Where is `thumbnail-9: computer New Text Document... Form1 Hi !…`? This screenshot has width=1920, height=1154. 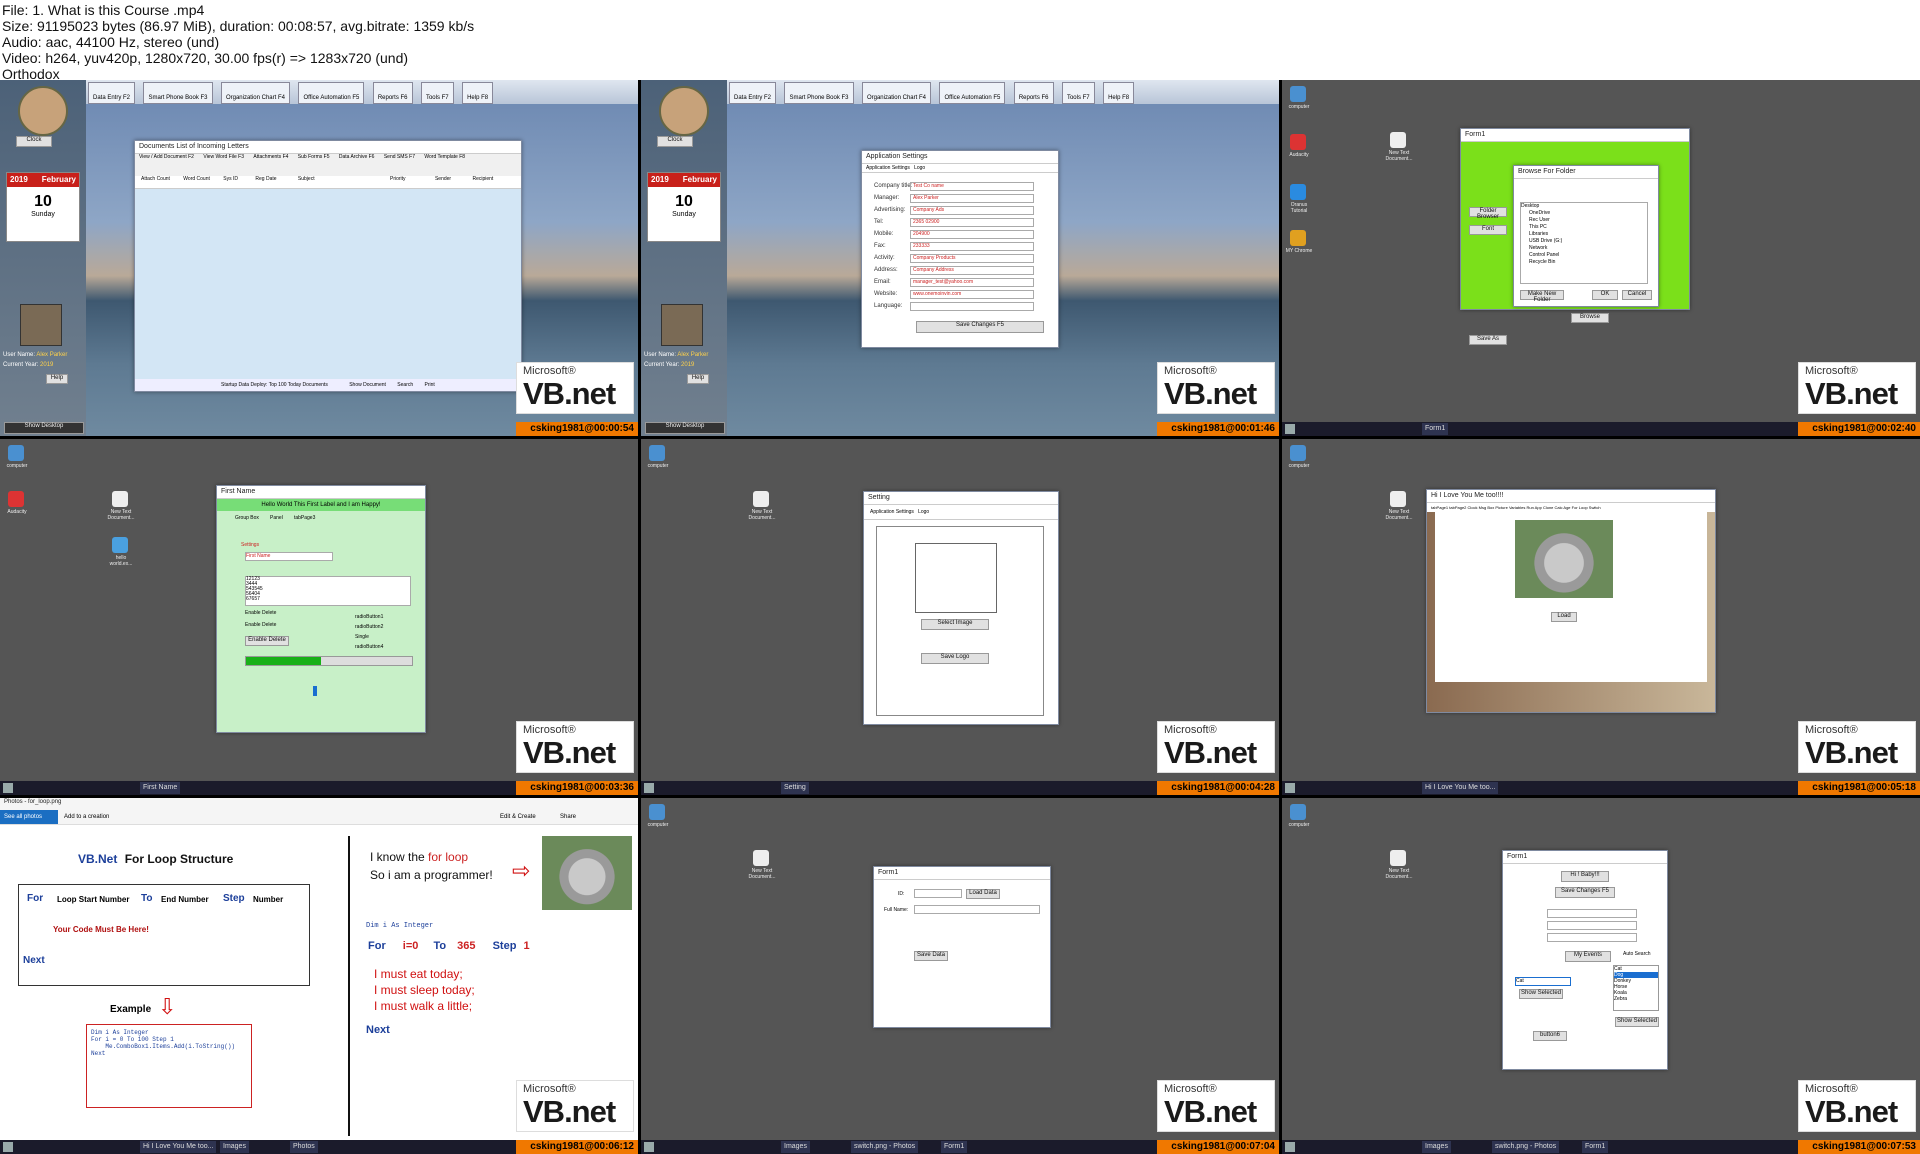 thumbnail-9: computer New Text Document... Form1 Hi !… is located at coordinates (1601, 976).